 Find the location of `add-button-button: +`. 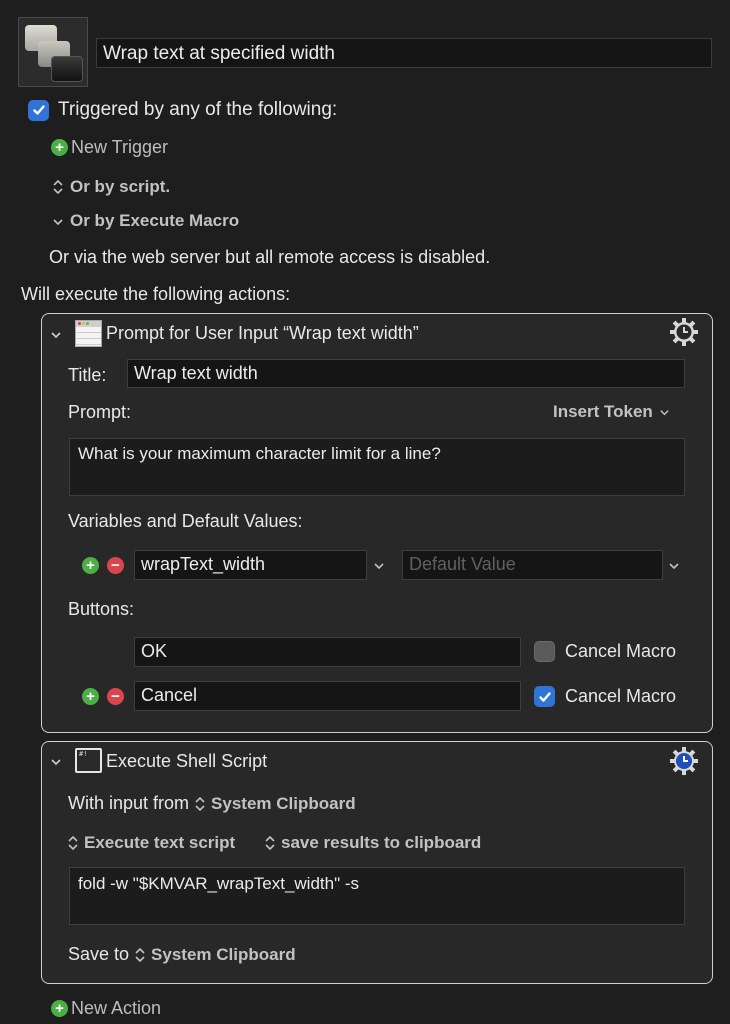

add-button-button: + is located at coordinates (90, 696).